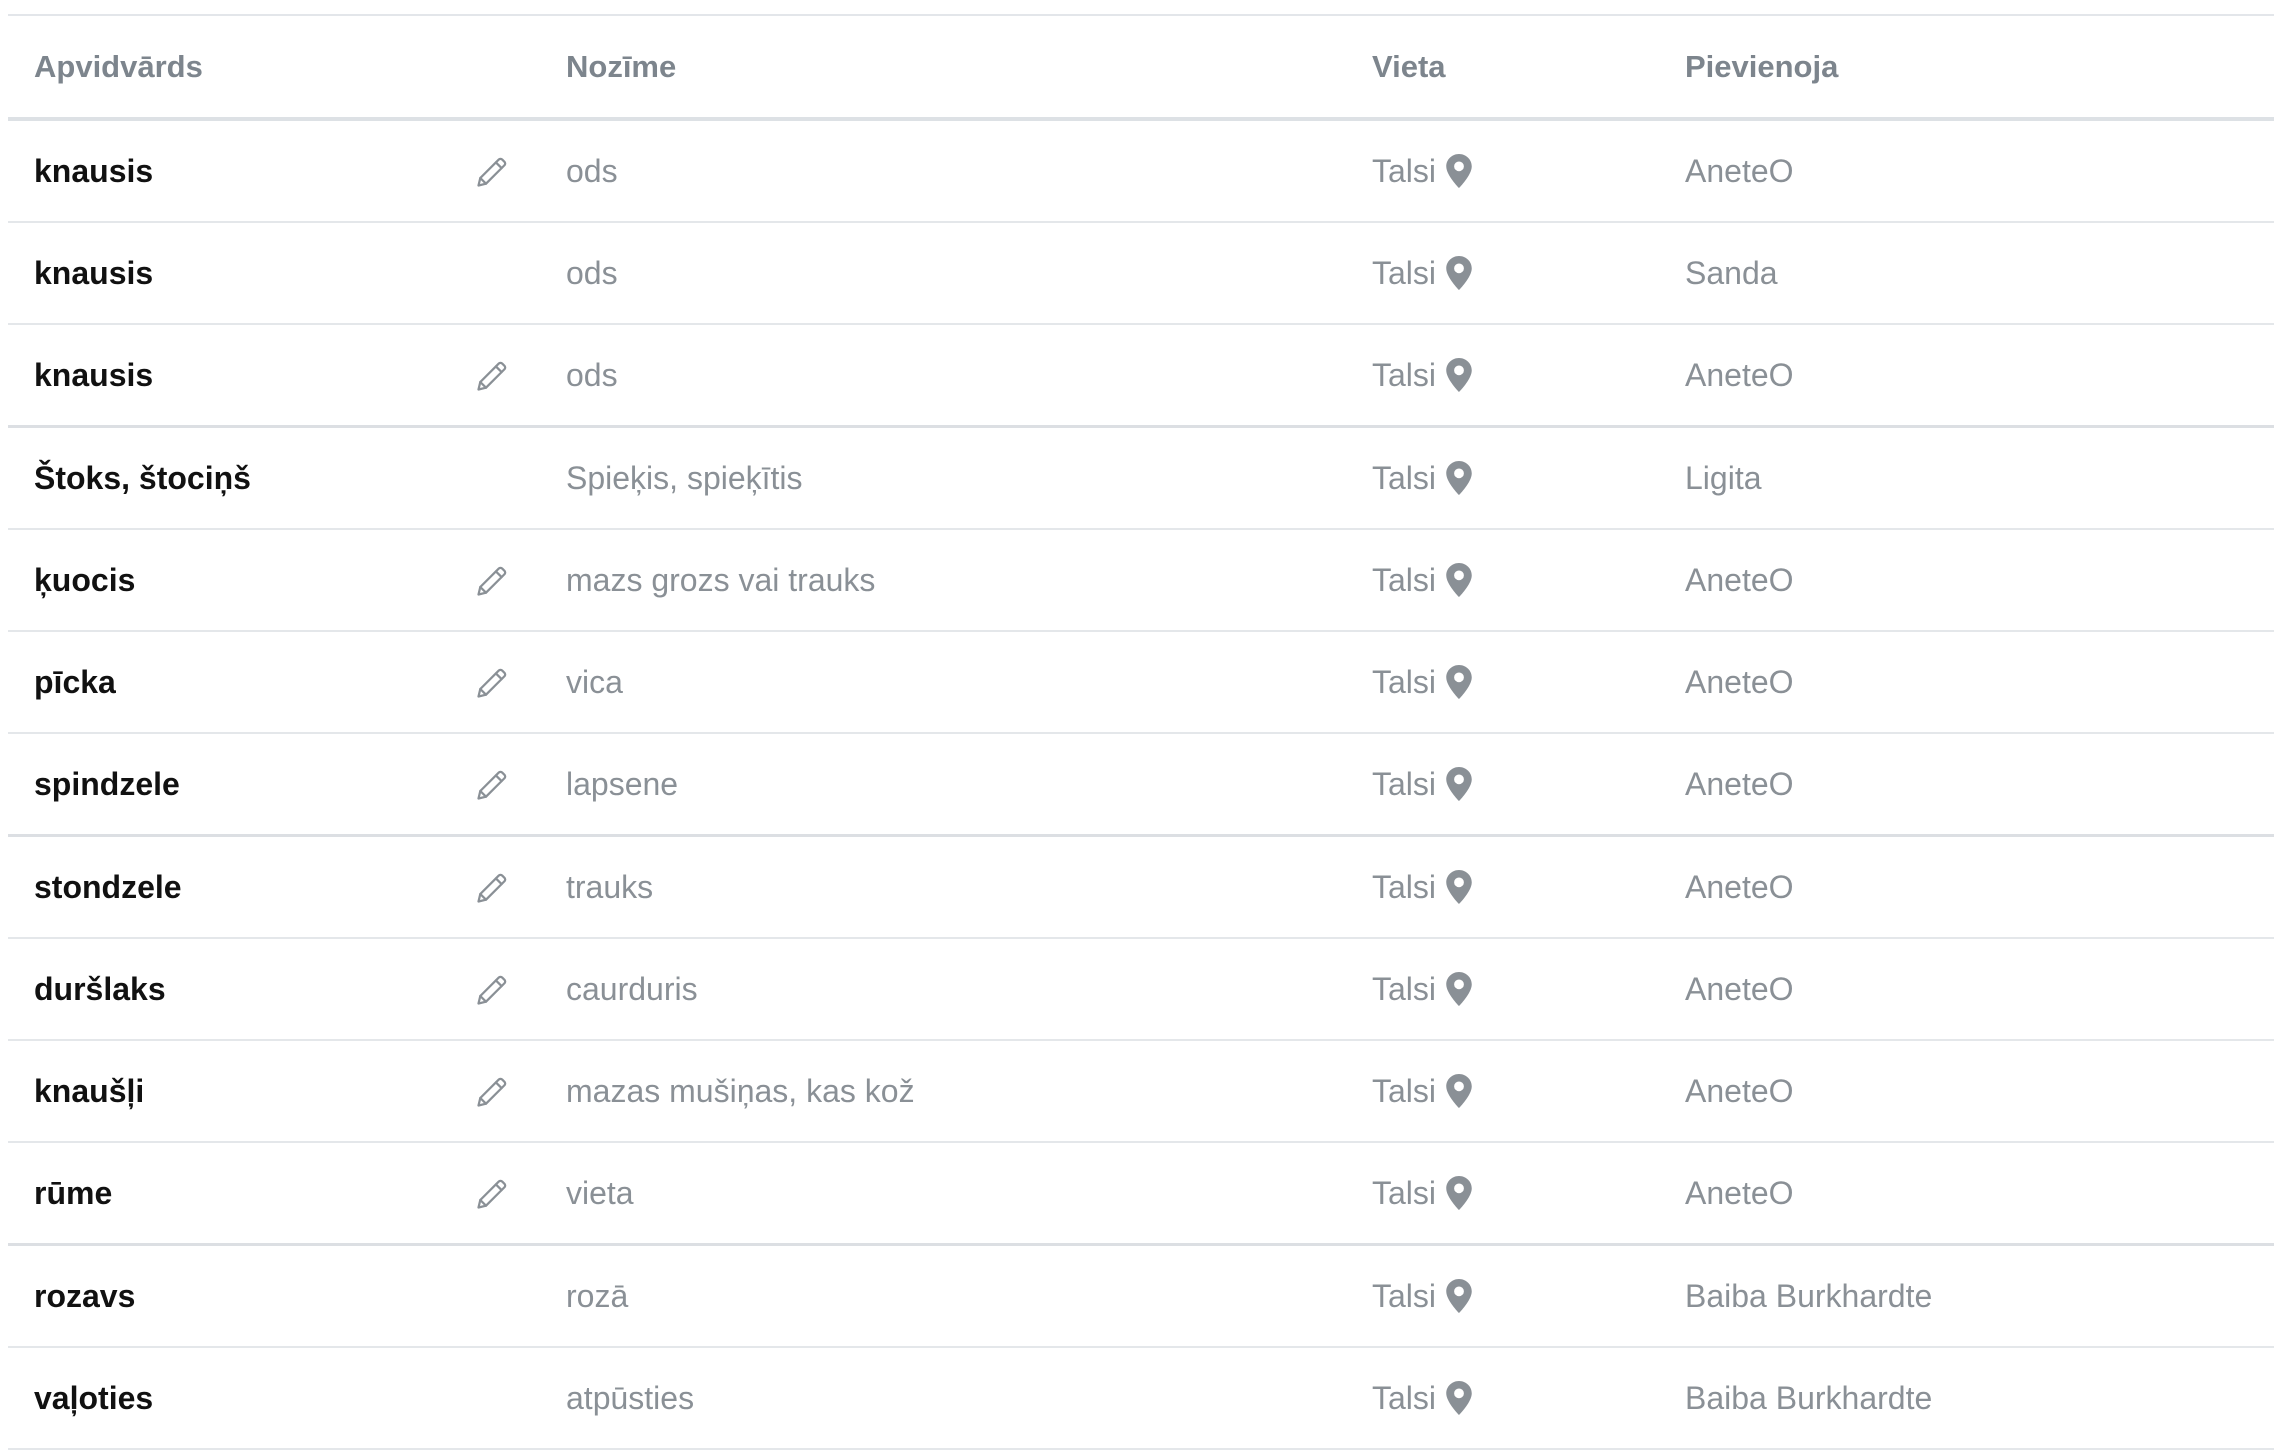 The image size is (2274, 1450). What do you see at coordinates (969, 478) in the screenshot?
I see `meaning-cell: Spieķis, spieķītis` at bounding box center [969, 478].